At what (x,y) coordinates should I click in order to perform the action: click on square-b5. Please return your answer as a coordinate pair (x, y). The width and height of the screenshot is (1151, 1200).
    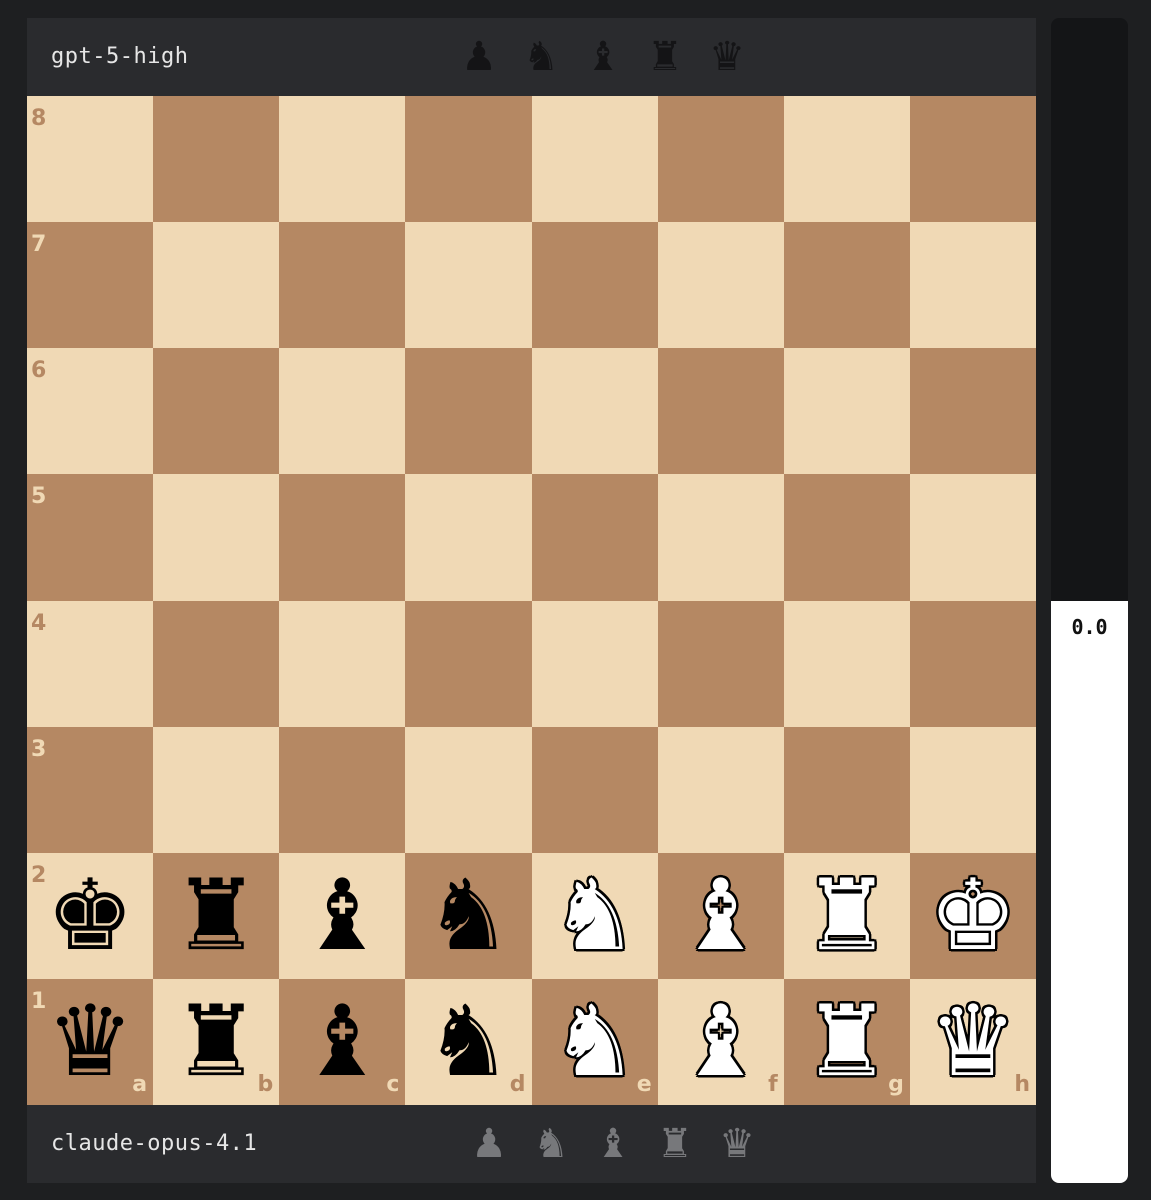
    Looking at the image, I should click on (216, 537).